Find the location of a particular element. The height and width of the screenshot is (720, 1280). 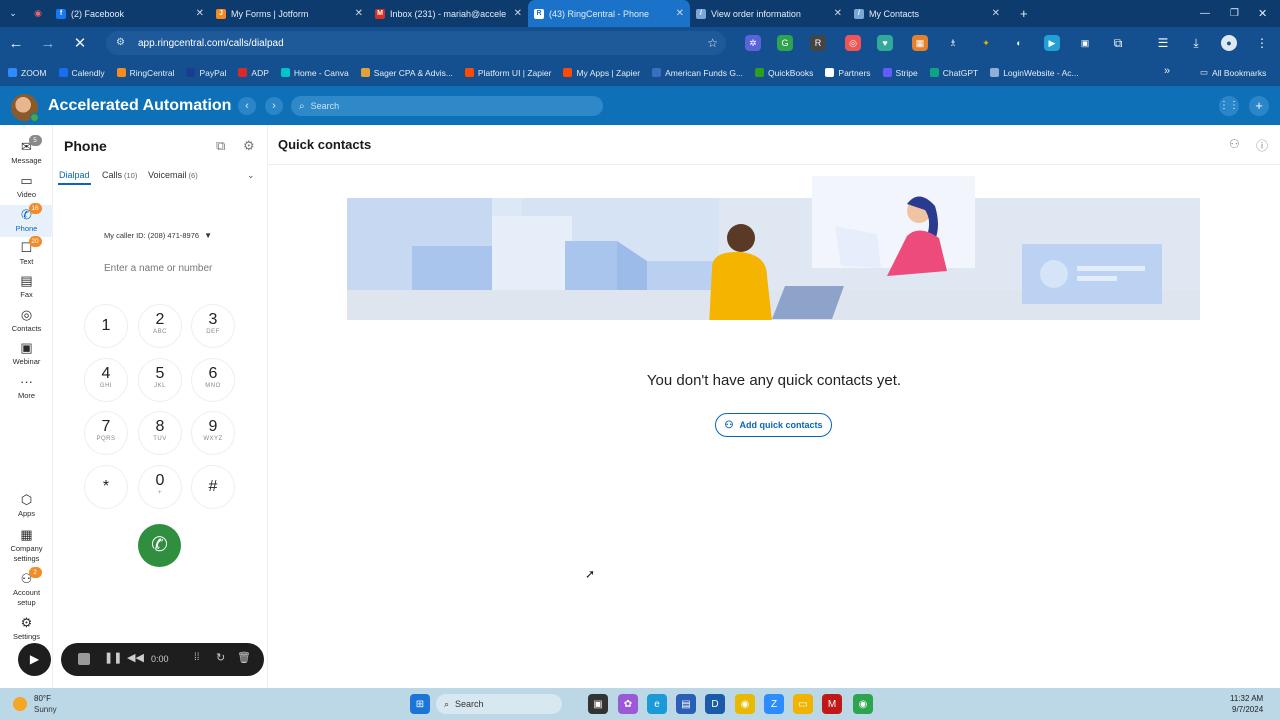

restart-icon: ↻ is located at coordinates (220, 657).